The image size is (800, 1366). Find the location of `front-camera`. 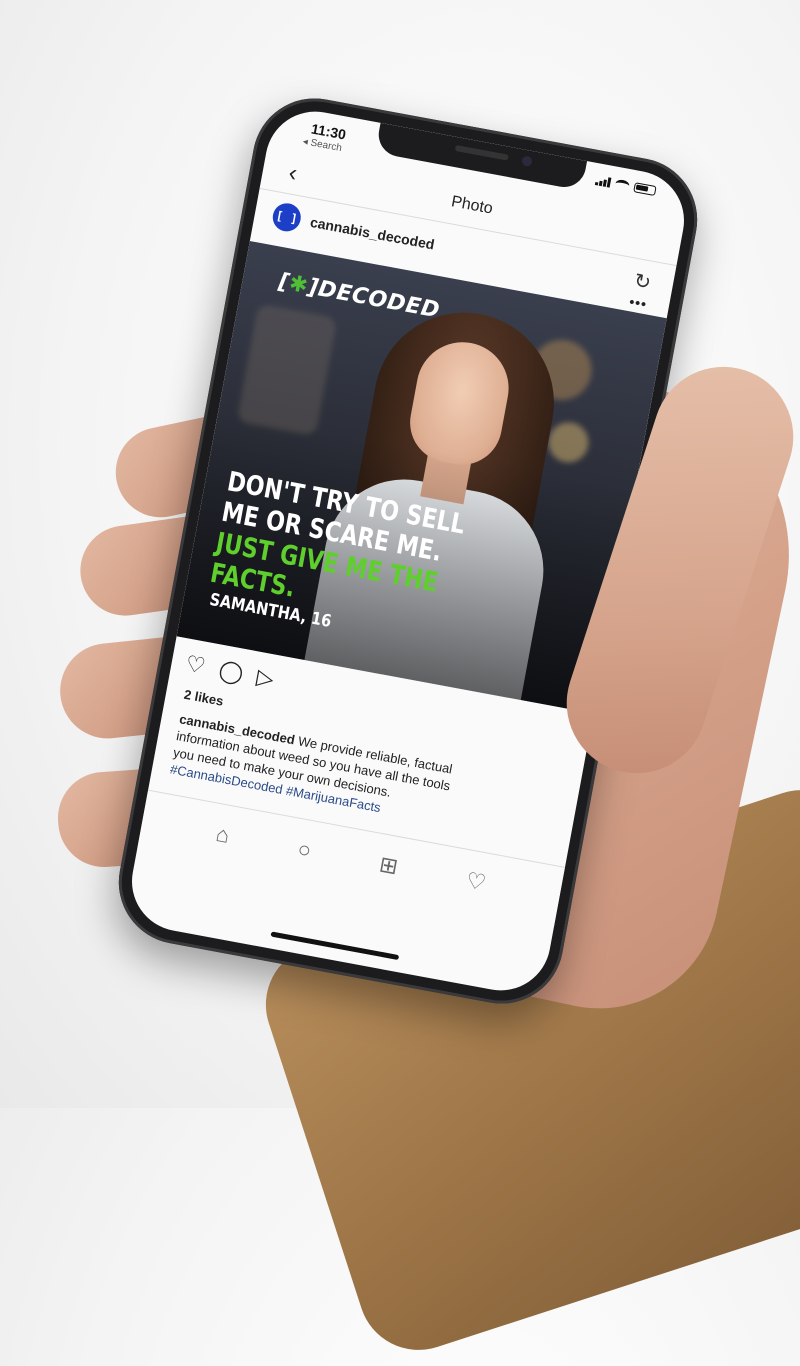

front-camera is located at coordinates (527, 161).